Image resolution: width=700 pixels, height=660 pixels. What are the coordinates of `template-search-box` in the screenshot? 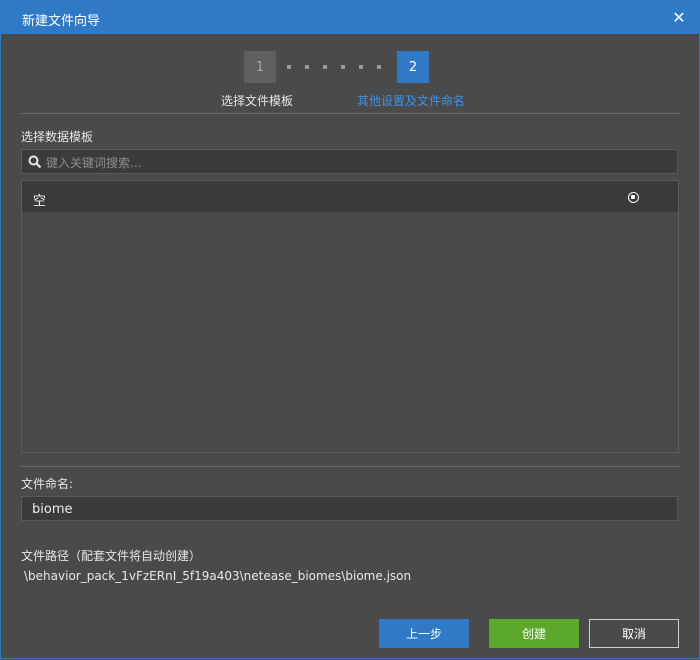 It's located at (349, 161).